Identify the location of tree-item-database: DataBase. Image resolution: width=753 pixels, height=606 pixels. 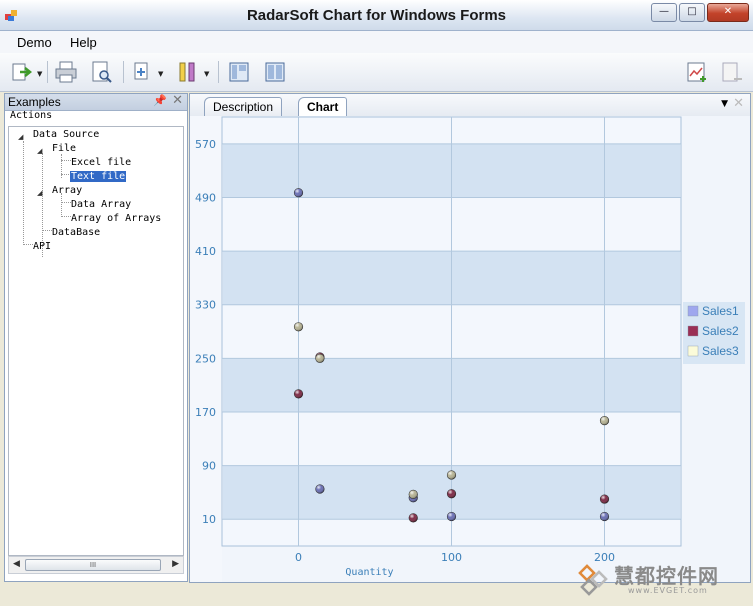
(76, 232).